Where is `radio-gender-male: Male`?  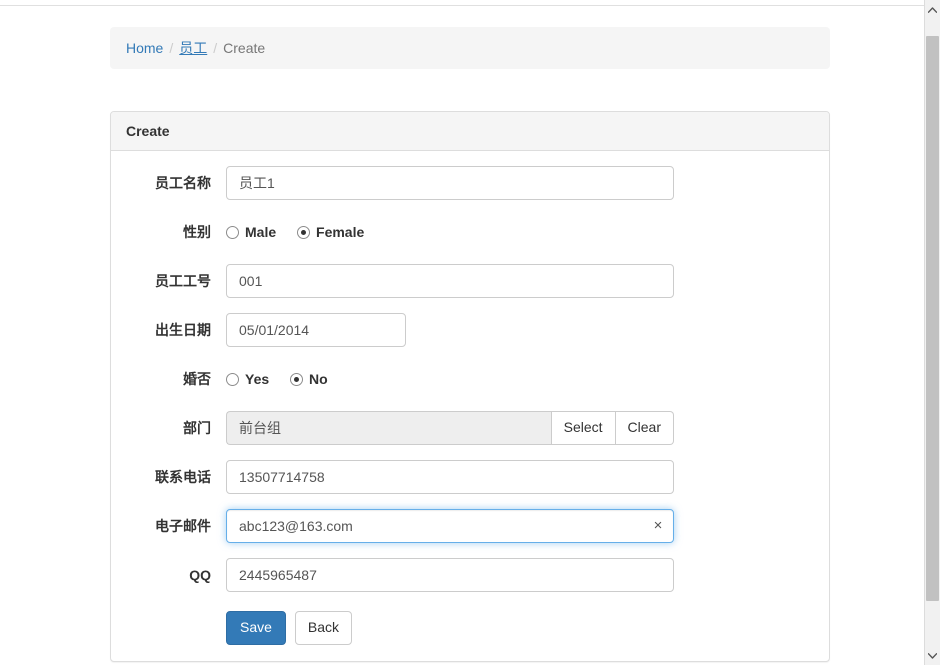
radio-gender-male: Male is located at coordinates (251, 232).